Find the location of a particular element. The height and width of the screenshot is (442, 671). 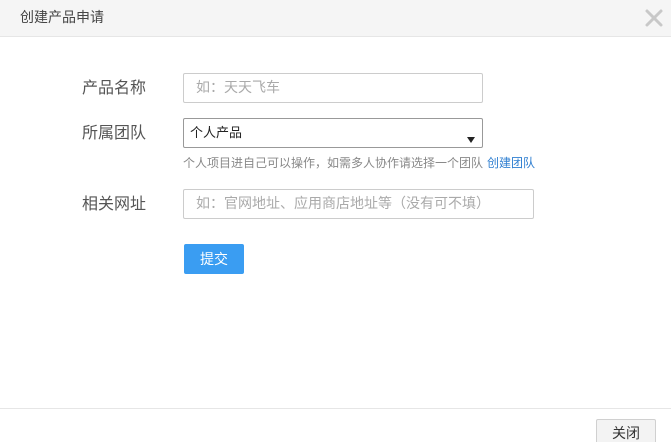

create-team-link: 创建团队 is located at coordinates (511, 163).